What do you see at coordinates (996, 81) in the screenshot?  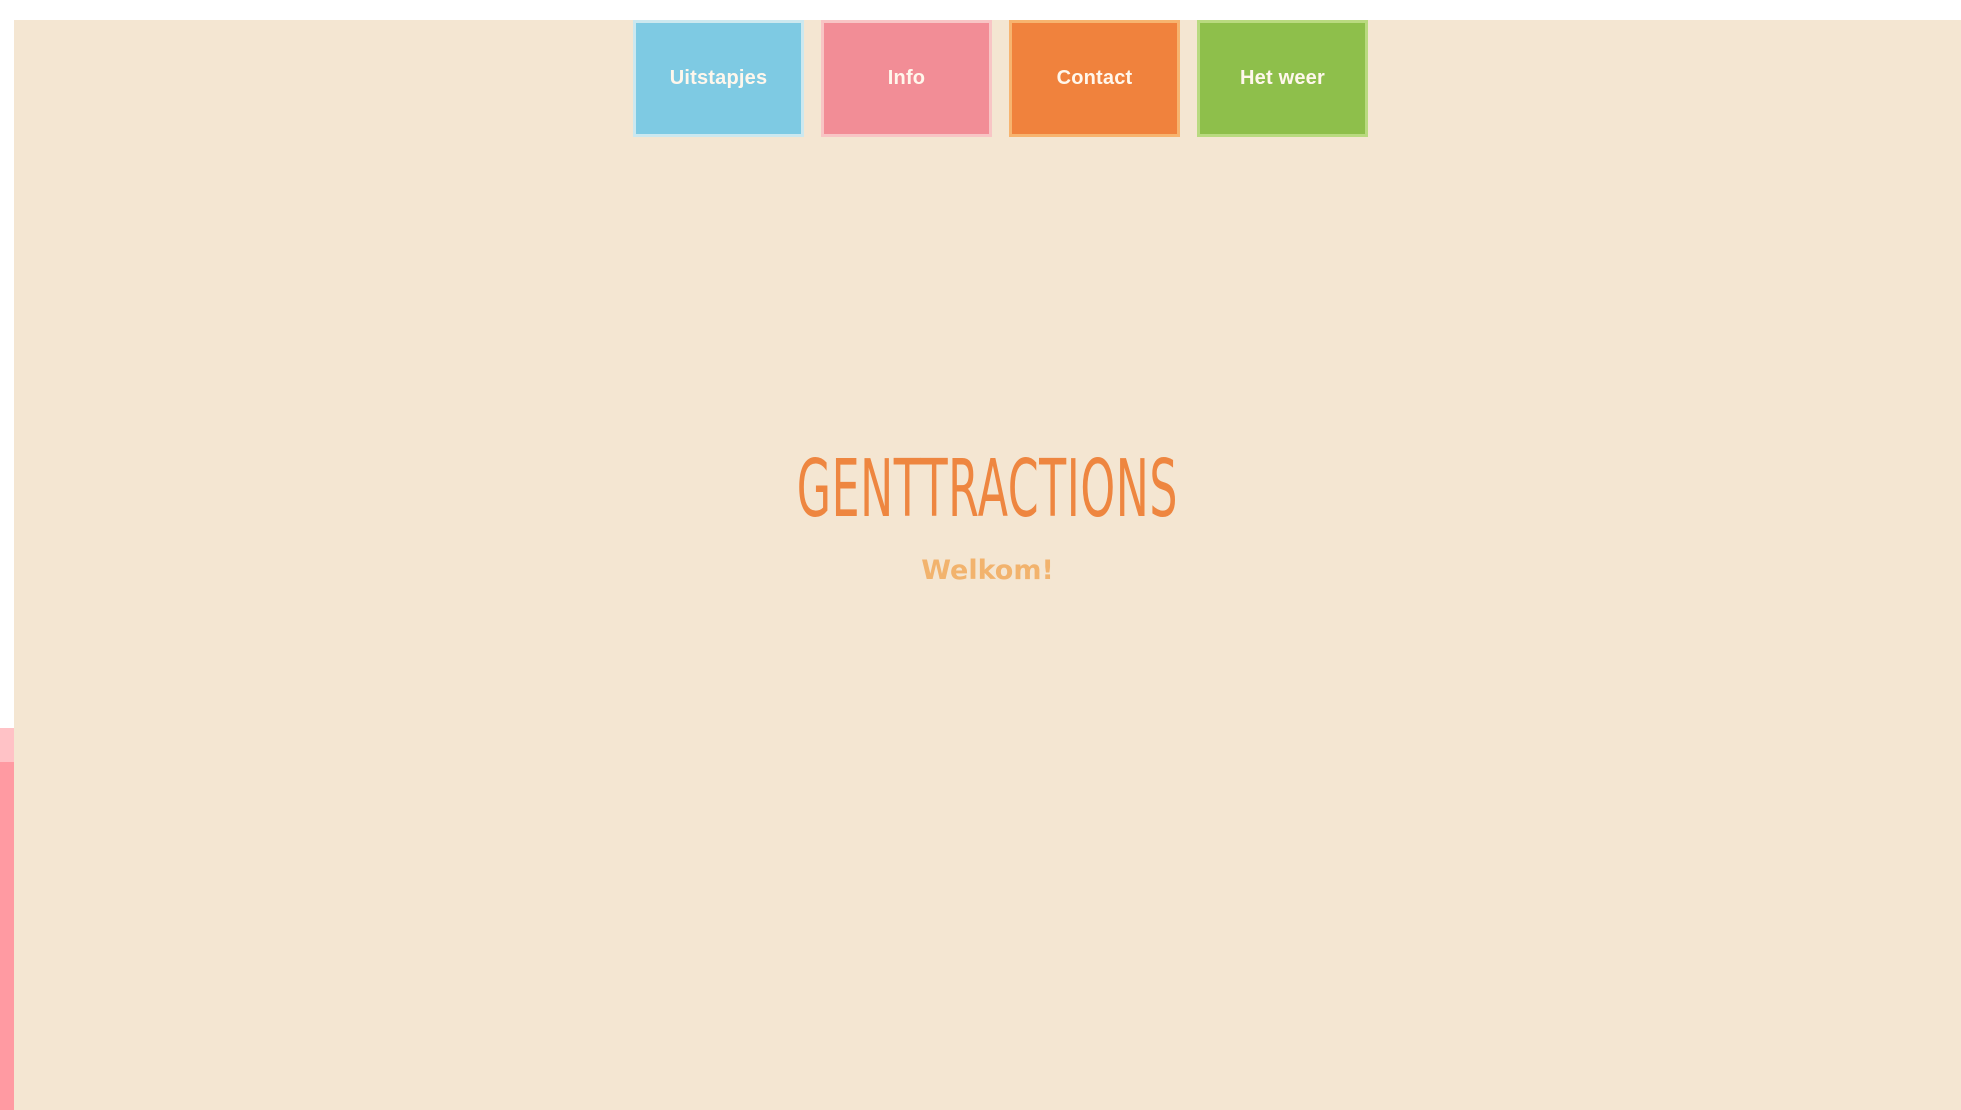 I see `main-navigation: Uitstapjes Info Contact Het weer` at bounding box center [996, 81].